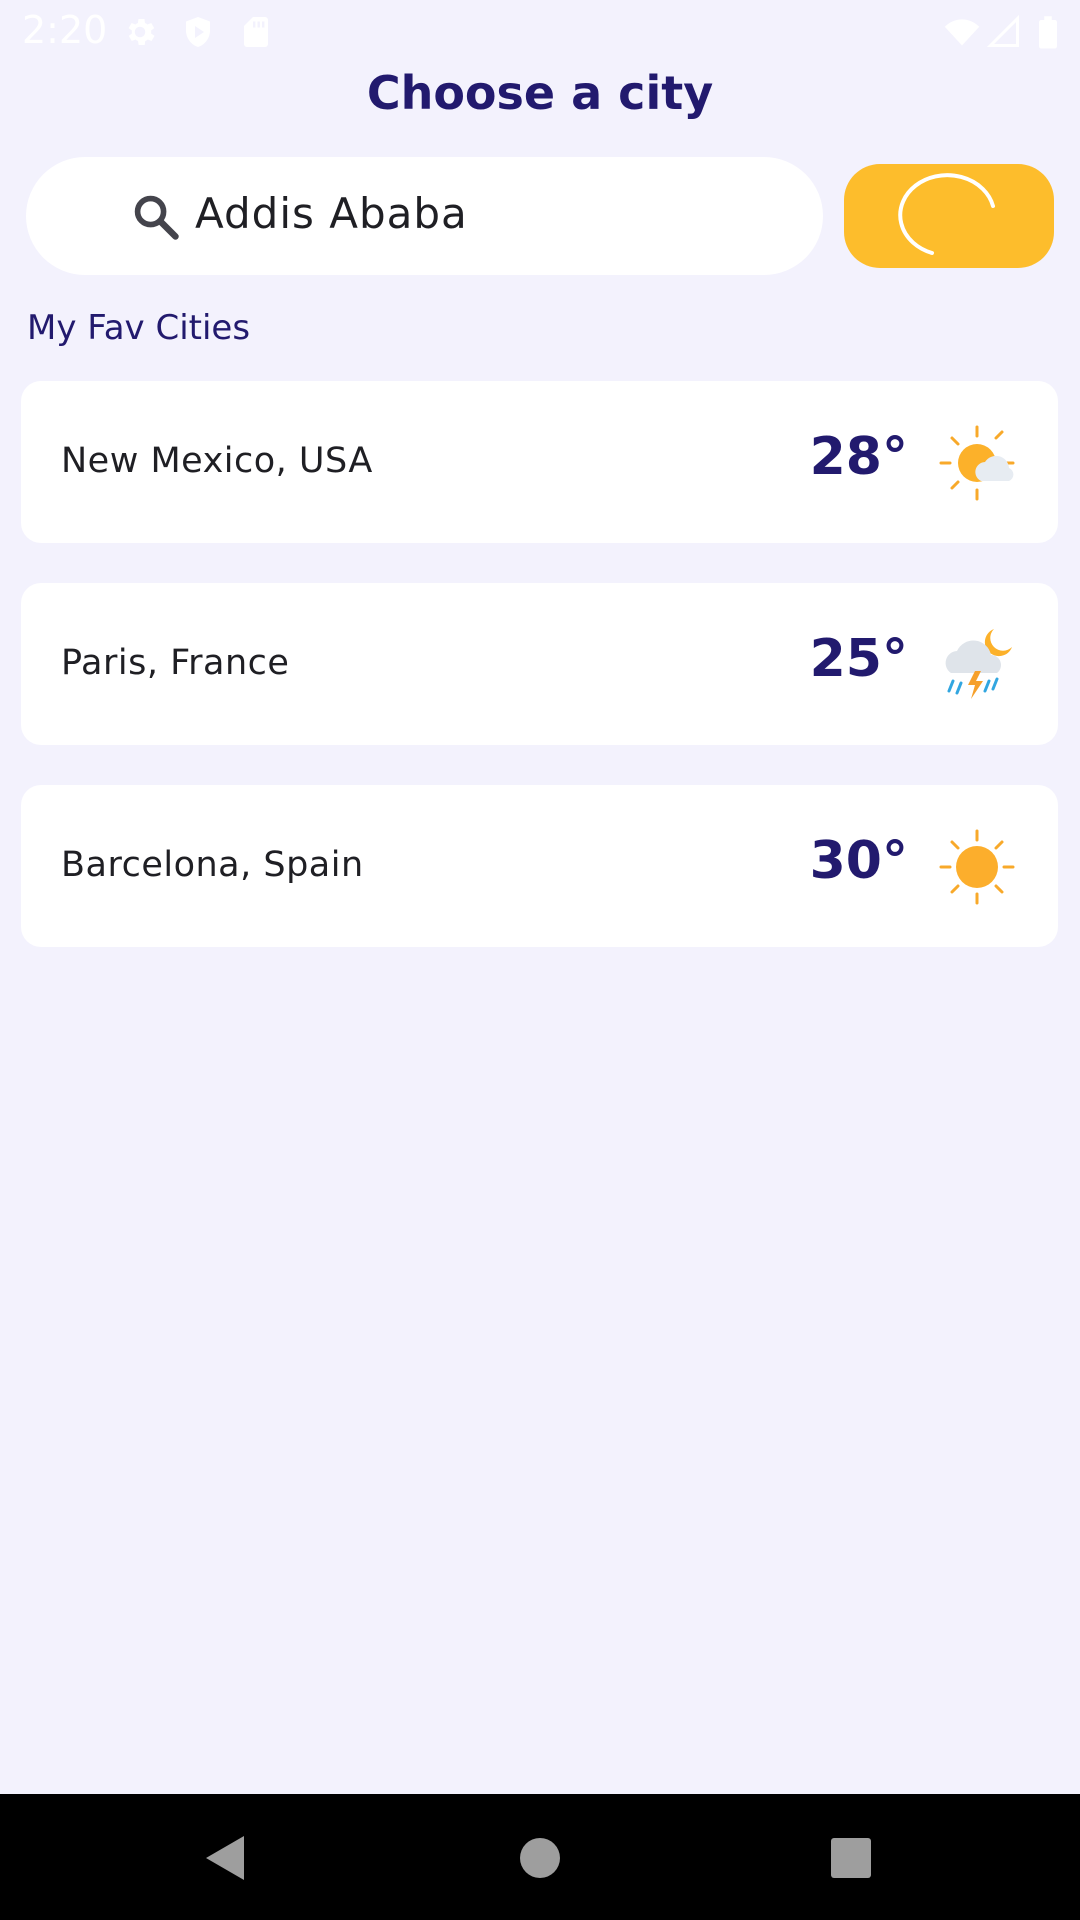  I want to click on city-name: New Mexico, USA, so click(217, 461).